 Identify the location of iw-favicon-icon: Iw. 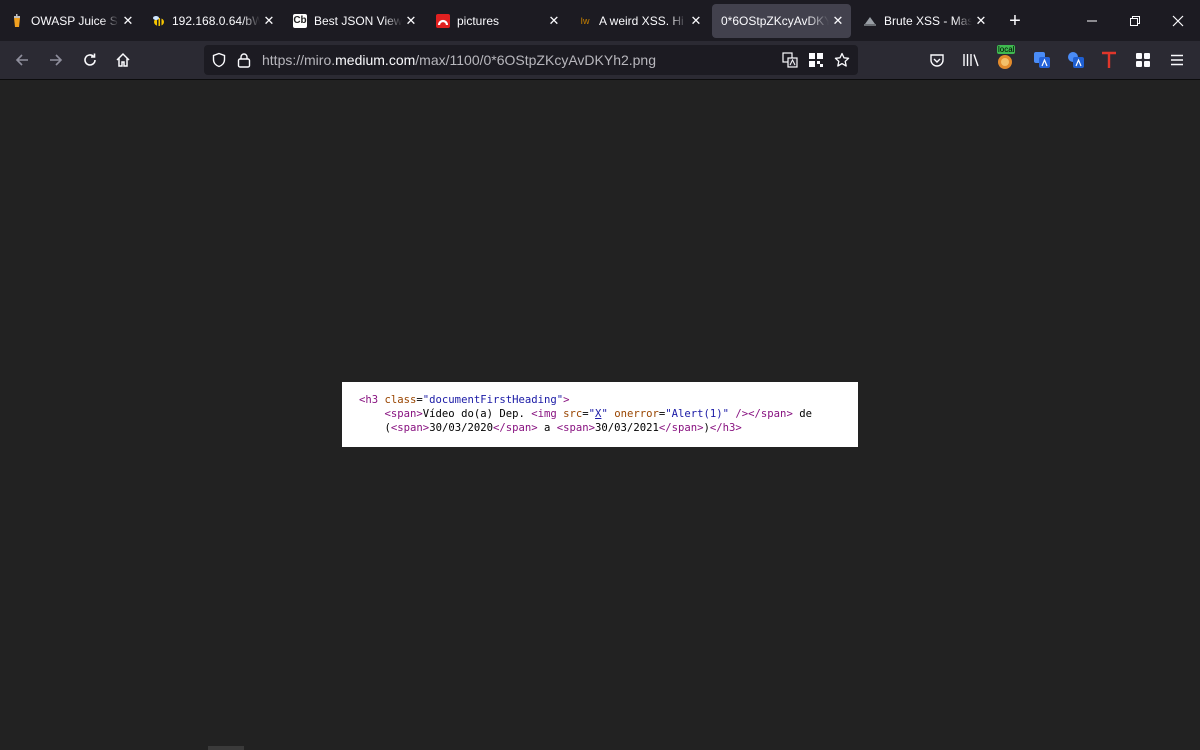
(585, 21).